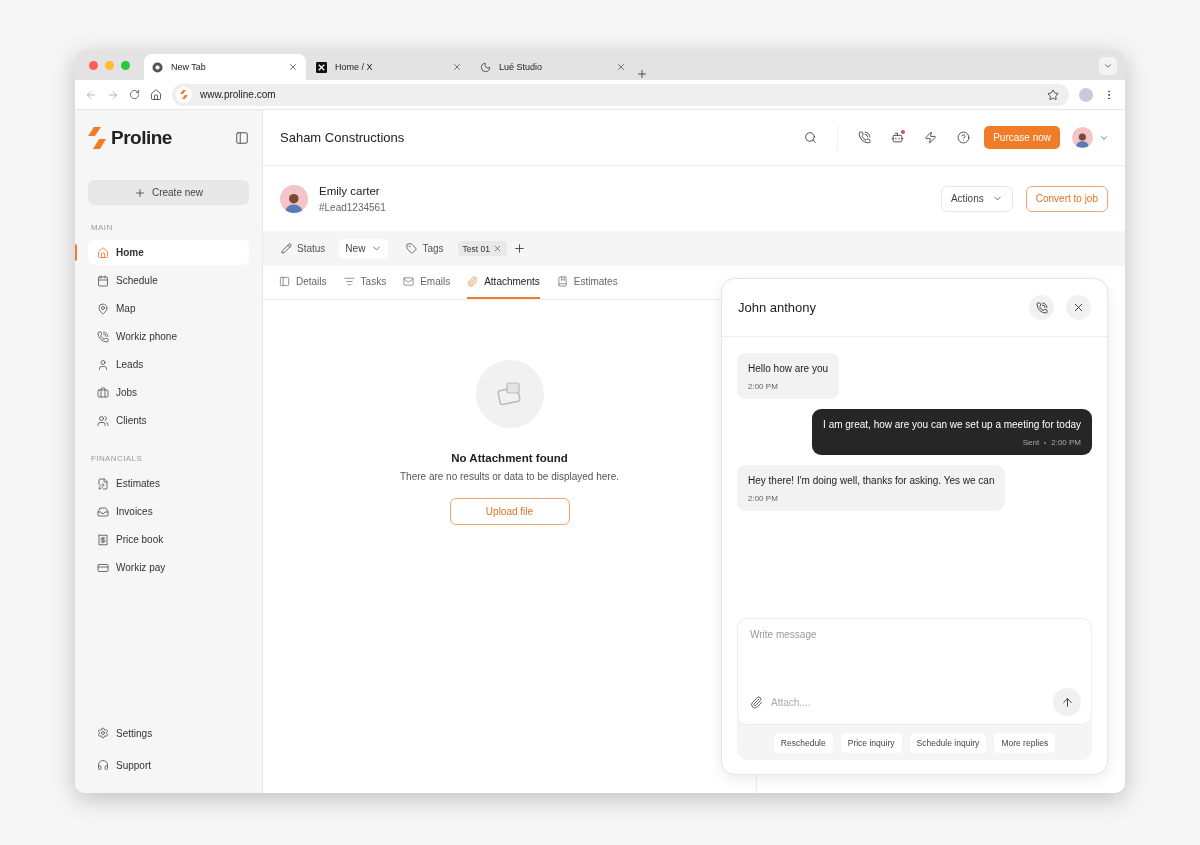 Image resolution: width=1200 pixels, height=845 pixels. I want to click on page-title: Saham Constructions, so click(343, 137).